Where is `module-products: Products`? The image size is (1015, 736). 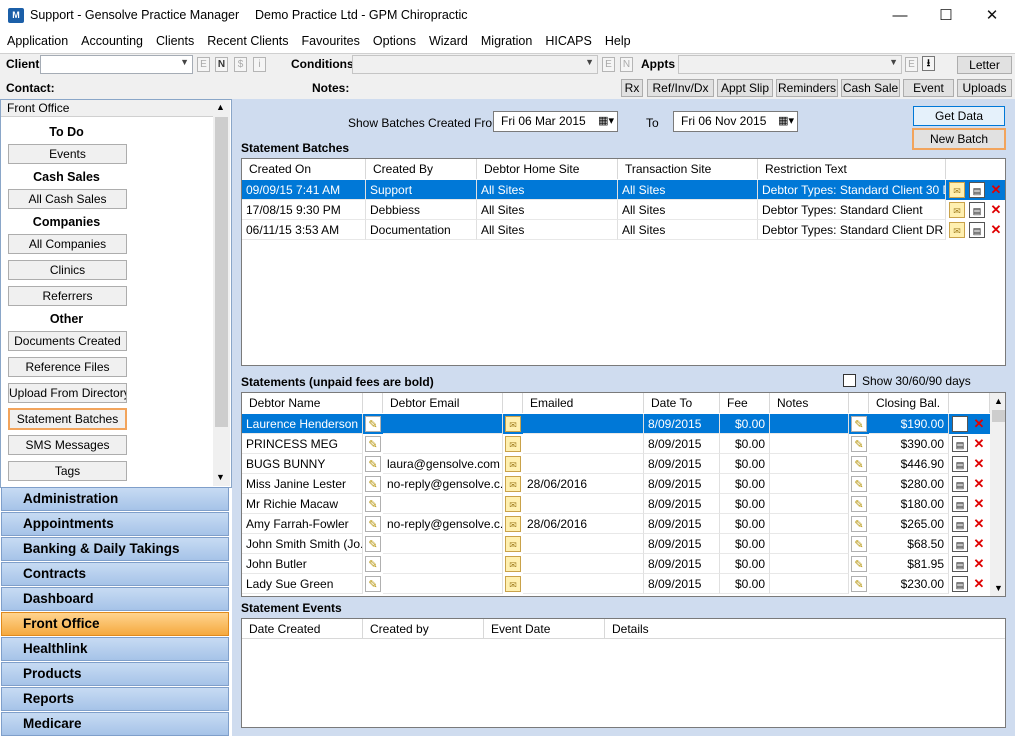 module-products: Products is located at coordinates (115, 674).